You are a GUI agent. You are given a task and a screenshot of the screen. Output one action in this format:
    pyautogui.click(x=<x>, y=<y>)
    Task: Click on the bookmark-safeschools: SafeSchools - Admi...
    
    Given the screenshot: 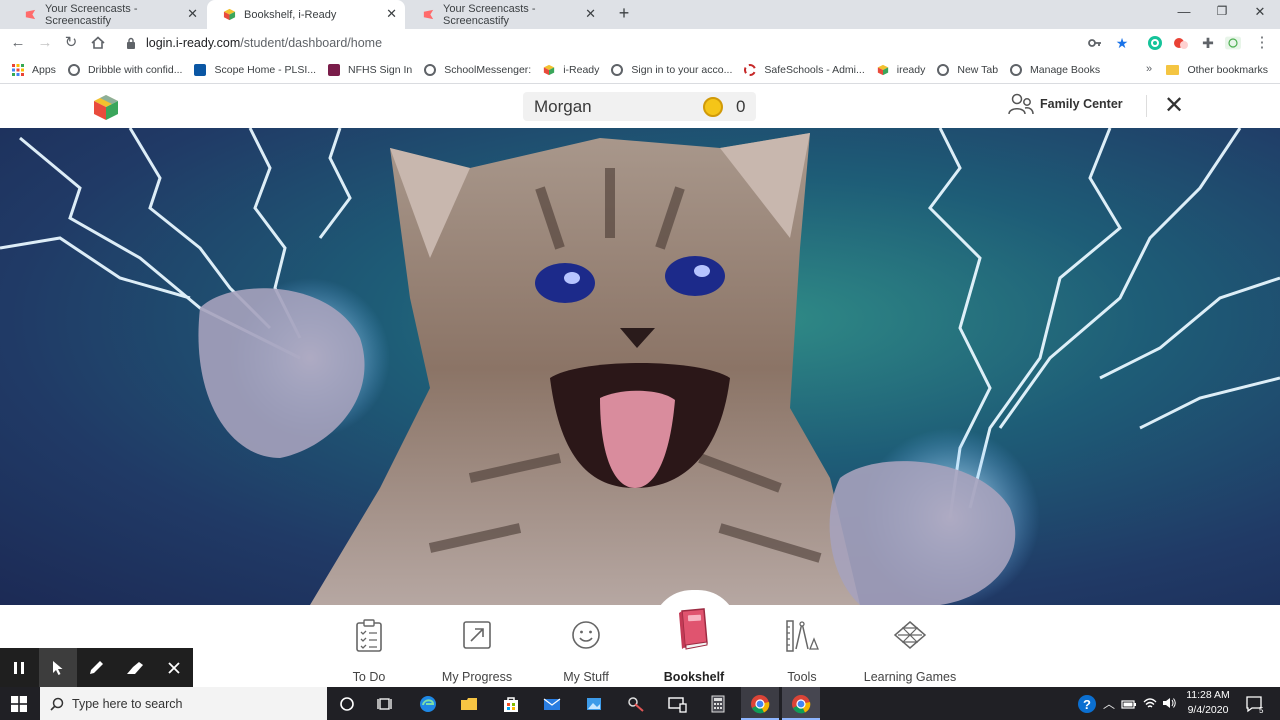 What is the action you would take?
    pyautogui.click(x=804, y=70)
    